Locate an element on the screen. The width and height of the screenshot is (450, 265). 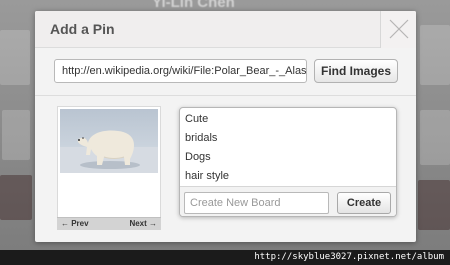
board-list: Cute bridals Dogs hair style is located at coordinates (288, 148).